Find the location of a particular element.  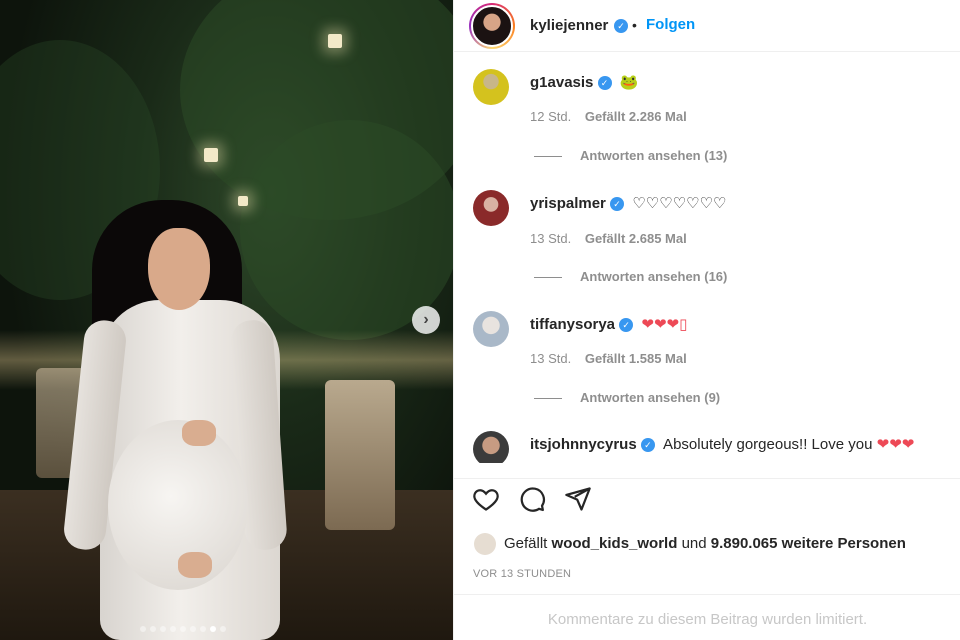

view-replies-button: Antworten ansehen (9) is located at coordinates (627, 397).